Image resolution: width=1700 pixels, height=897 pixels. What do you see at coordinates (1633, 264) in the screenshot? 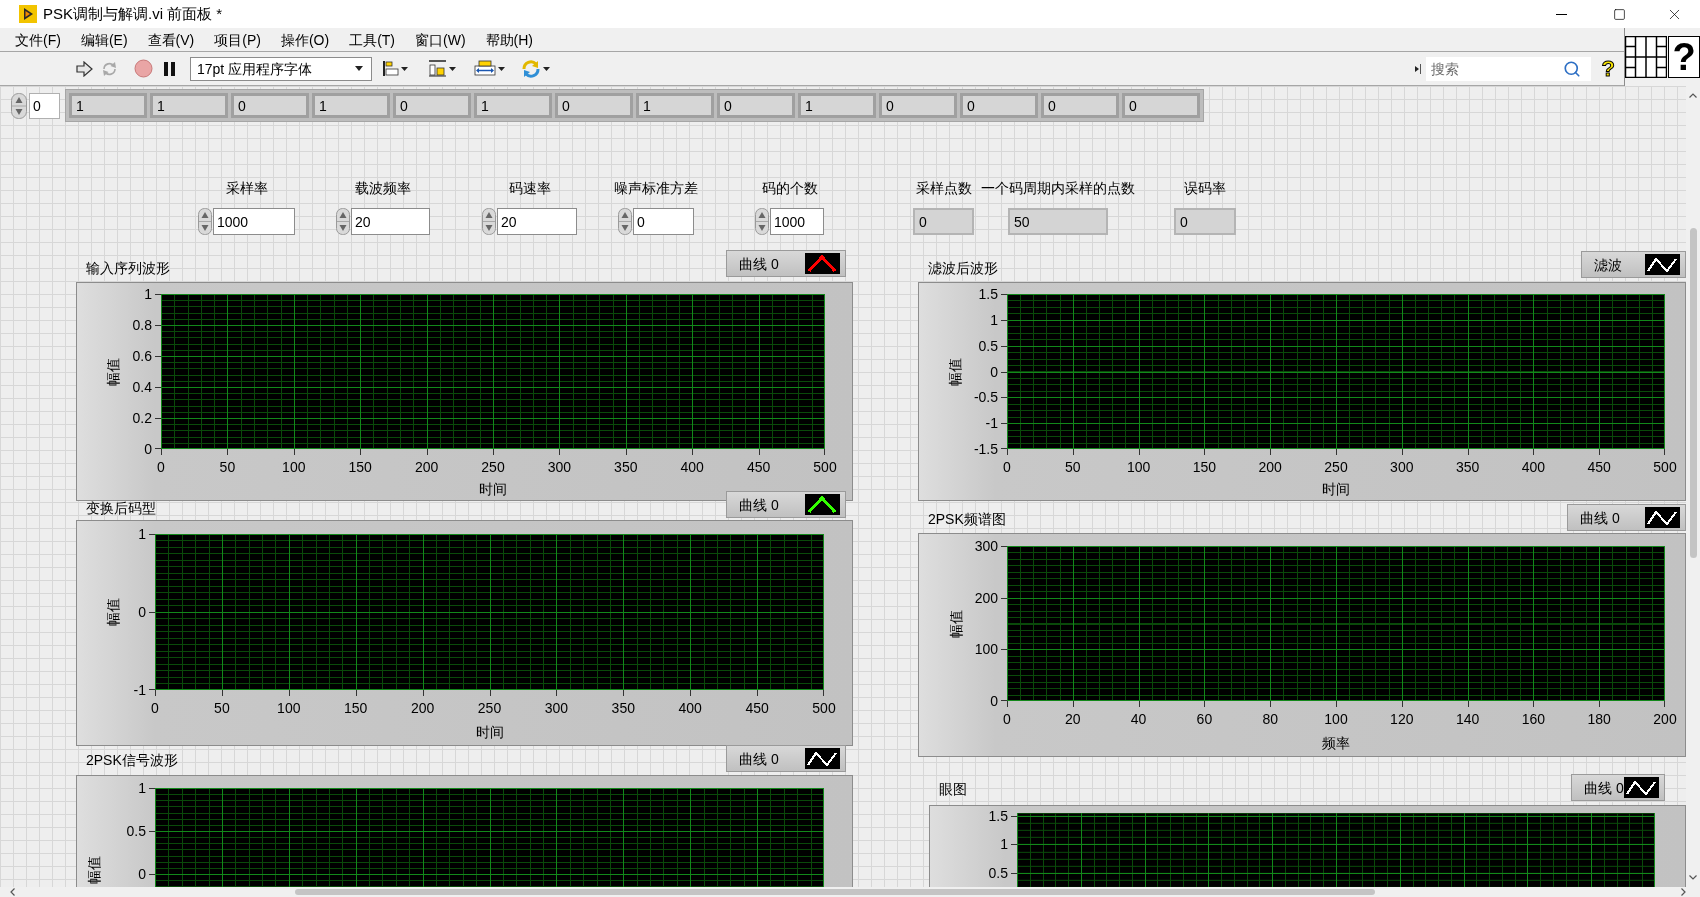
I see `plot-legend: 滤波` at bounding box center [1633, 264].